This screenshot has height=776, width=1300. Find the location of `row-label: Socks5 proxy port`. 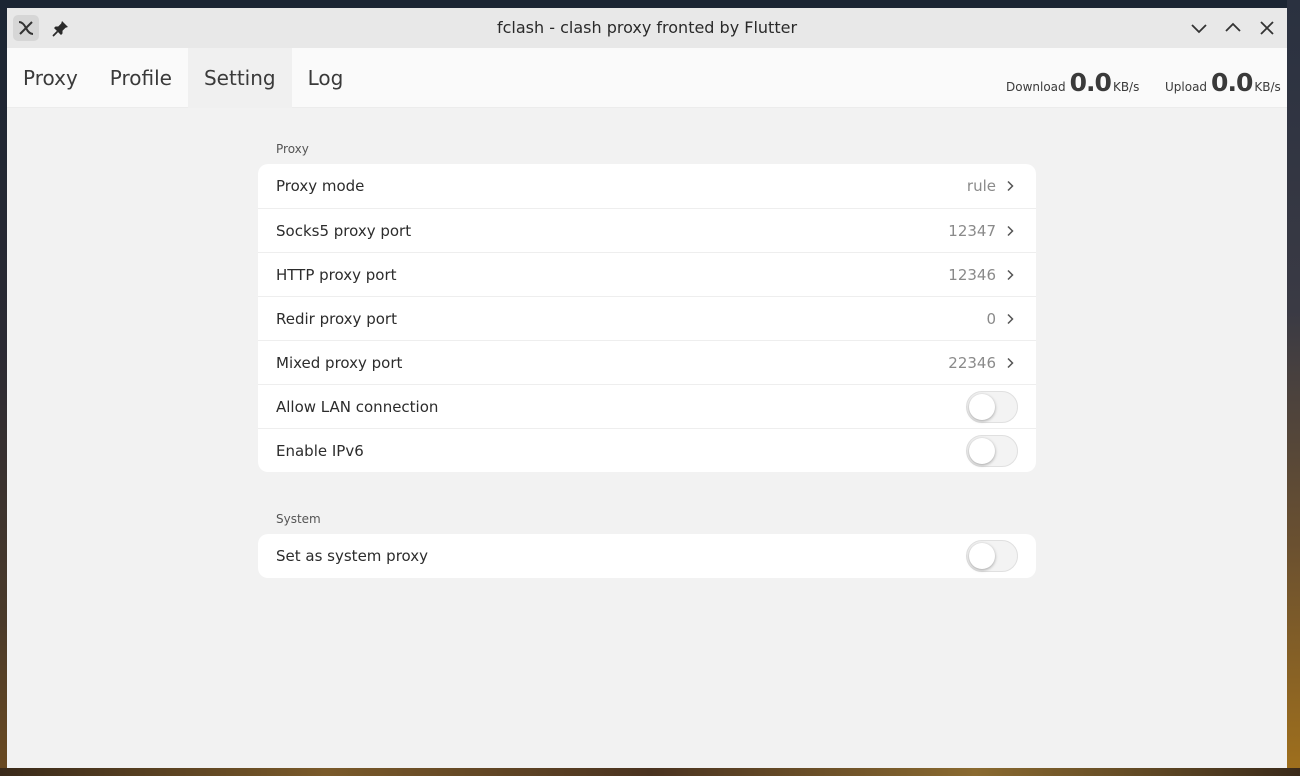

row-label: Socks5 proxy port is located at coordinates (344, 230).